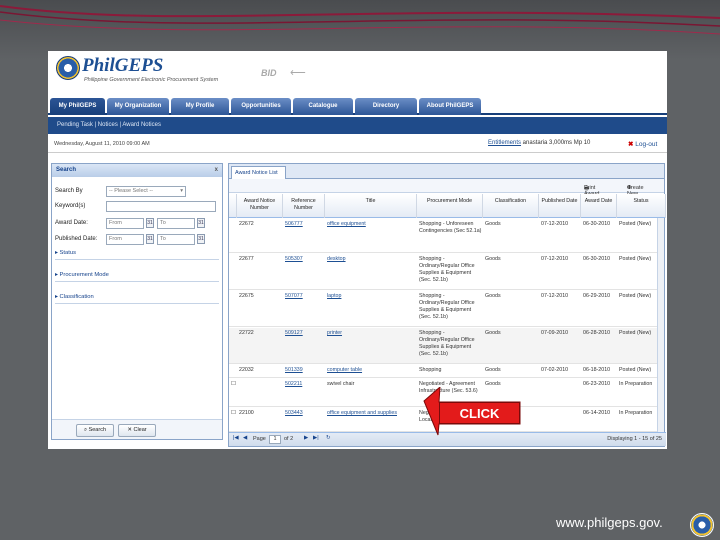 This screenshot has width=720, height=540. What do you see at coordinates (137, 255) in the screenshot?
I see `status-section: ▸ Status` at bounding box center [137, 255].